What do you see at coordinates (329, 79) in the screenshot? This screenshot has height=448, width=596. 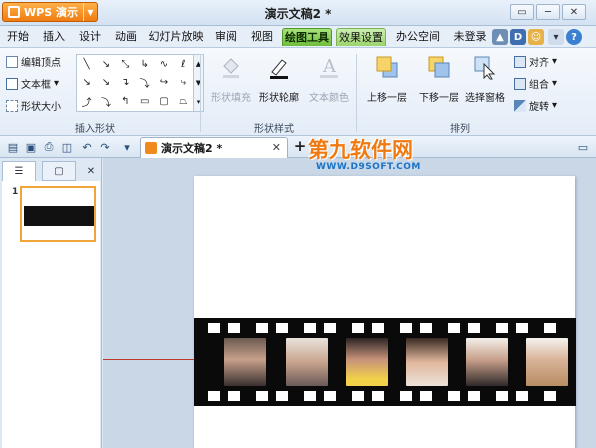 I see `text-color-button: A 文本颜色` at bounding box center [329, 79].